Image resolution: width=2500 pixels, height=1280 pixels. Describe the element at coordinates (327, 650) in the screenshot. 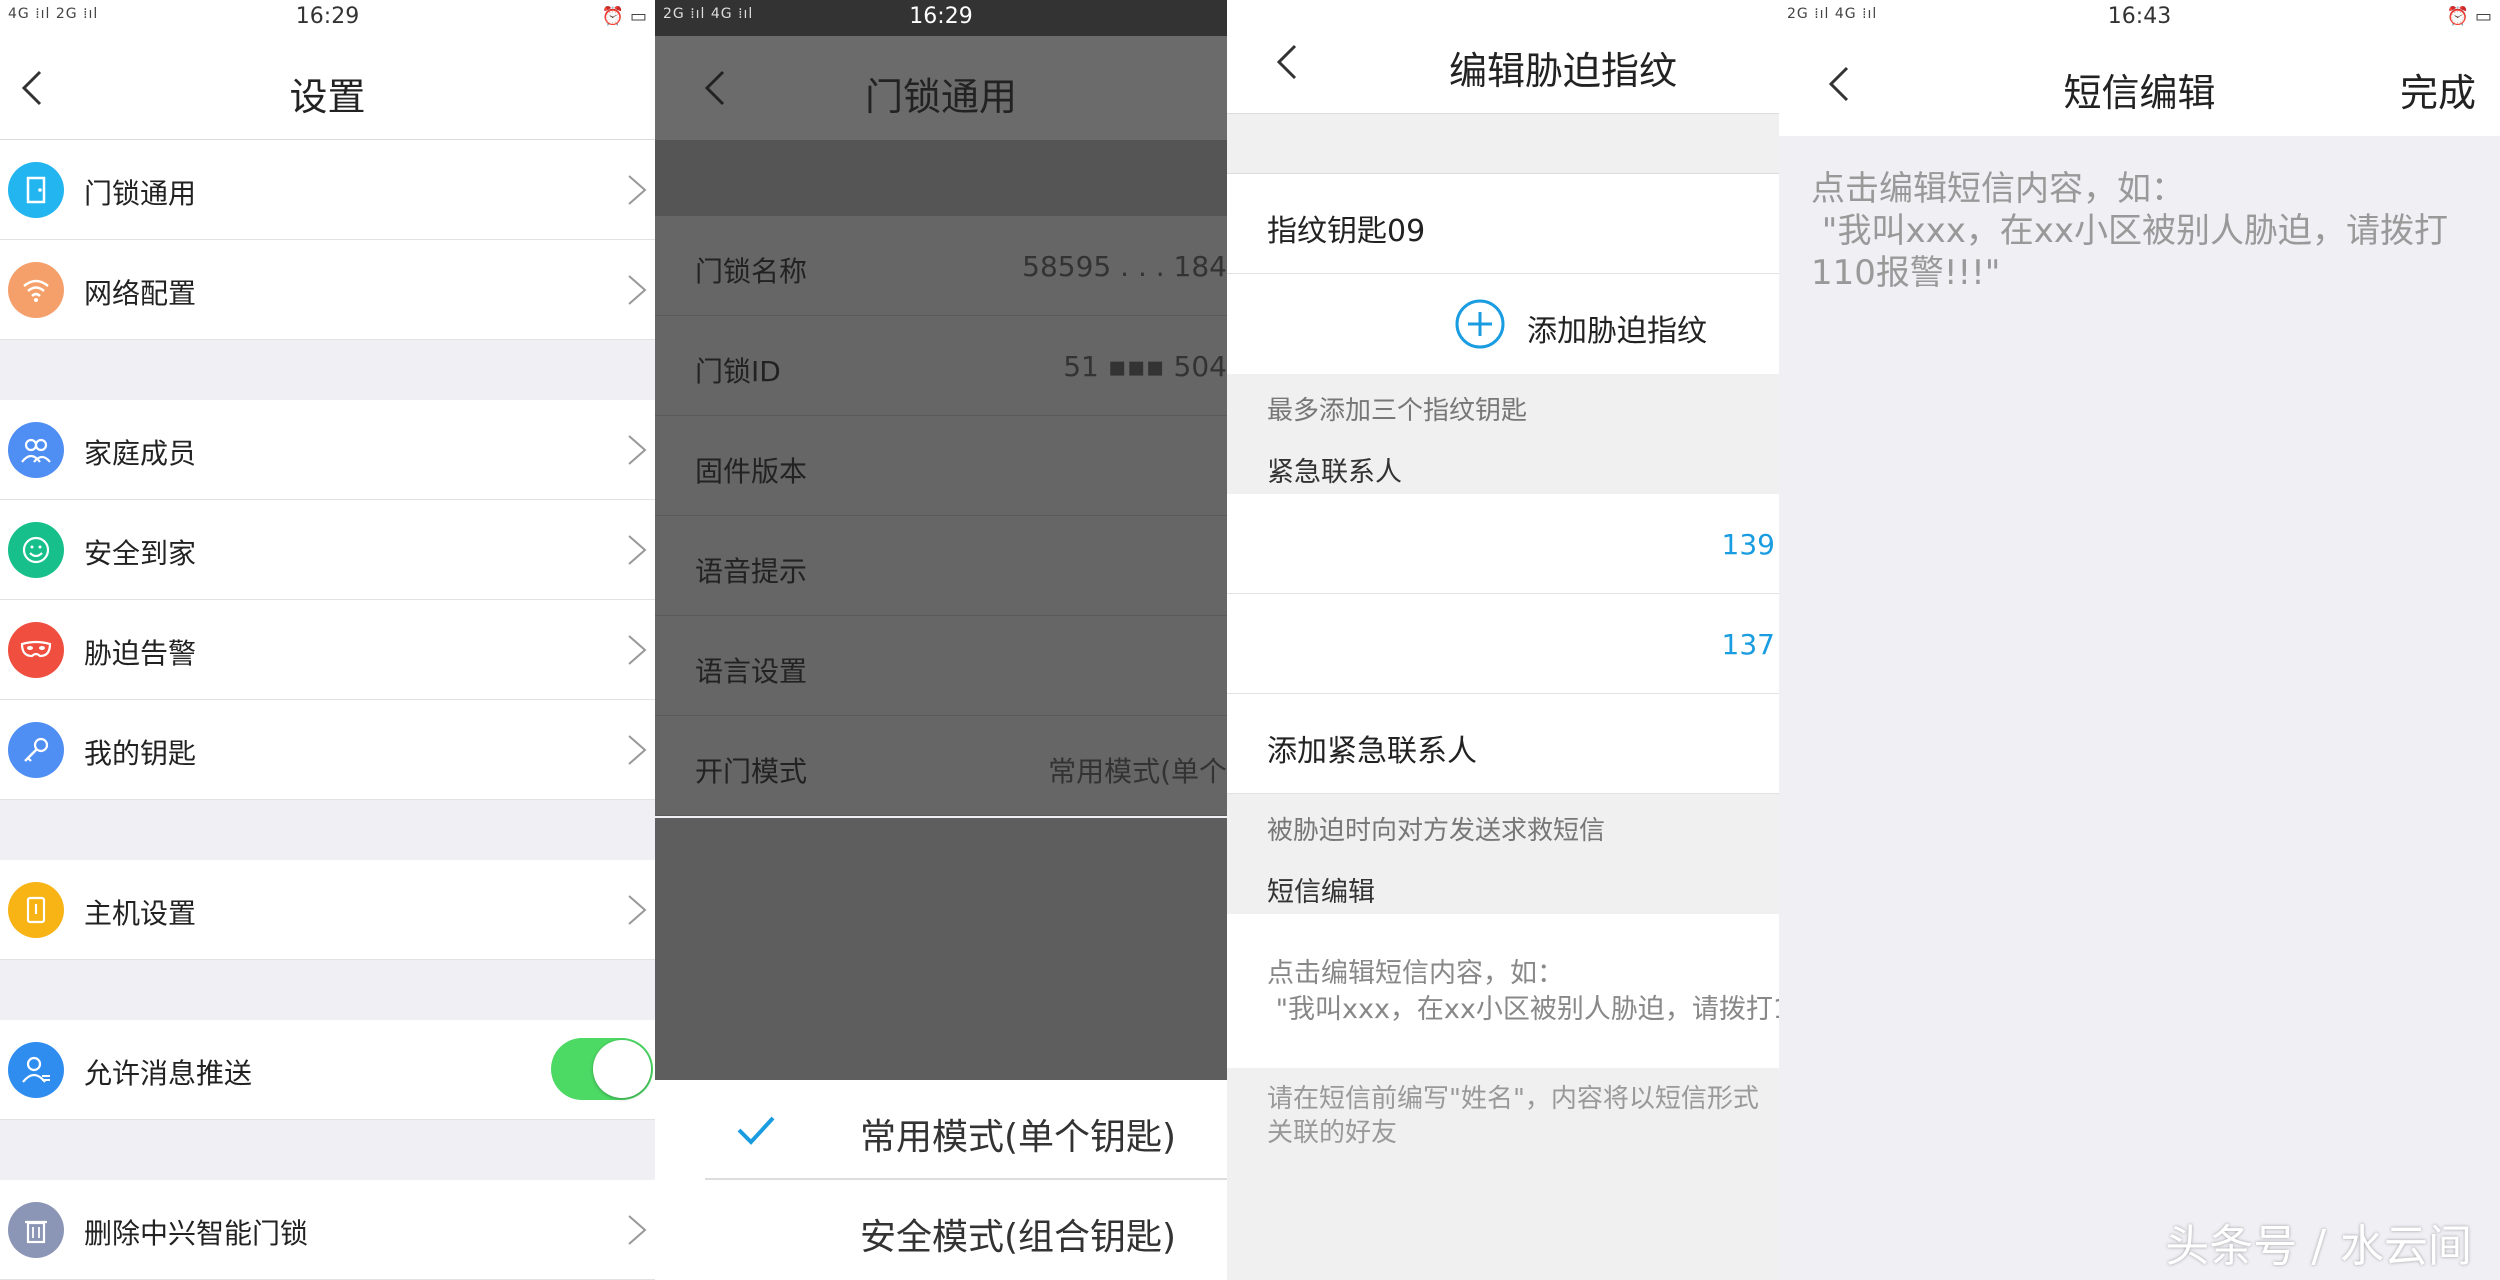

I see `settings-row: 胁迫告警` at that location.